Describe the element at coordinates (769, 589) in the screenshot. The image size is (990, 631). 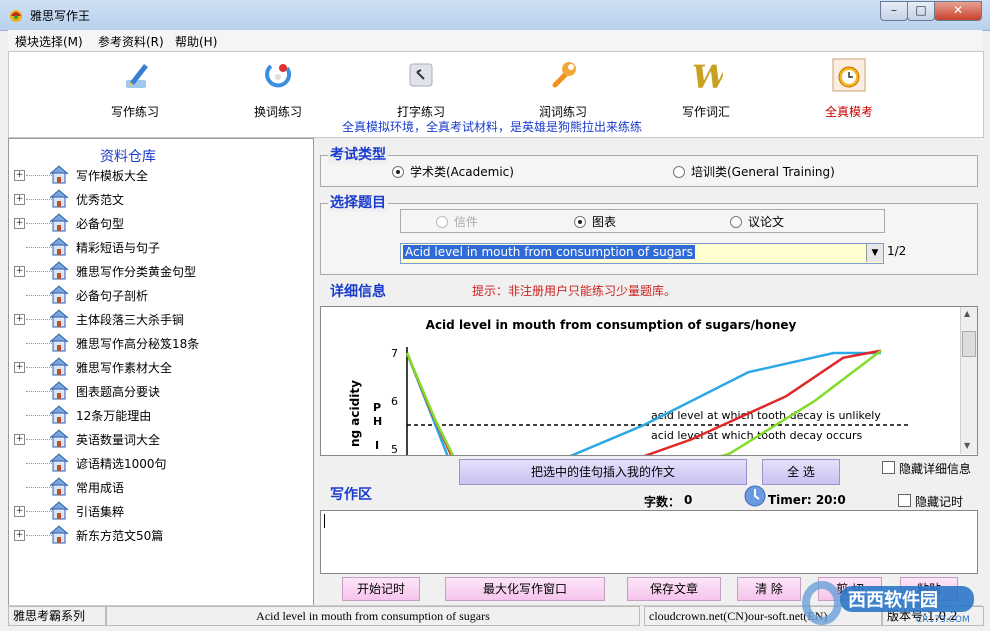
I see `clear-button: 清 除` at that location.